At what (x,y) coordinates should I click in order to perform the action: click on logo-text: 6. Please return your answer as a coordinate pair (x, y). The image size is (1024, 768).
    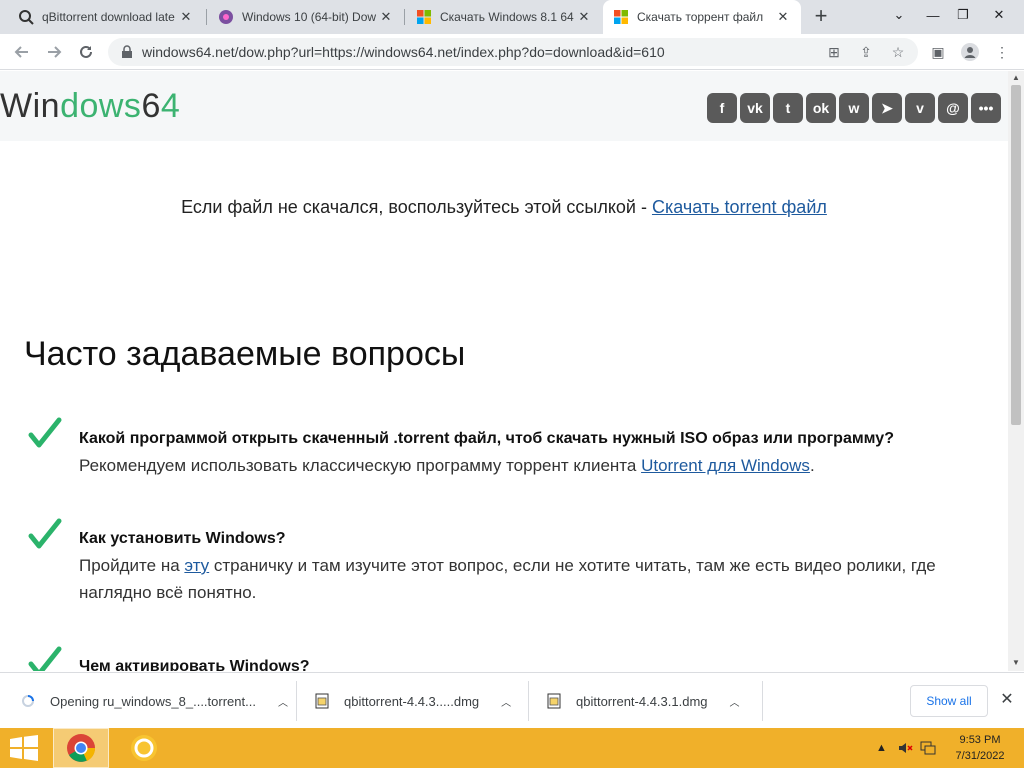
    Looking at the image, I should click on (151, 106).